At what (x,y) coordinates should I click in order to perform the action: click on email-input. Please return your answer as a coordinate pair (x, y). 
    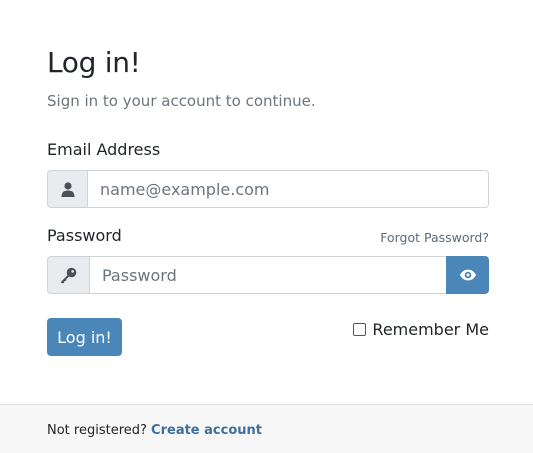
    Looking at the image, I should click on (288, 189).